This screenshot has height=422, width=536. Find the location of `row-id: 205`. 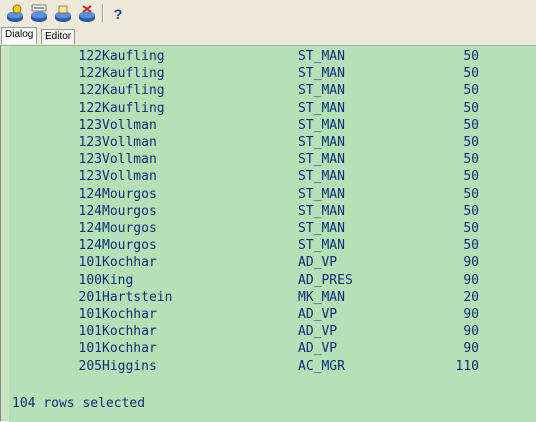

row-id: 205 is located at coordinates (90, 366).